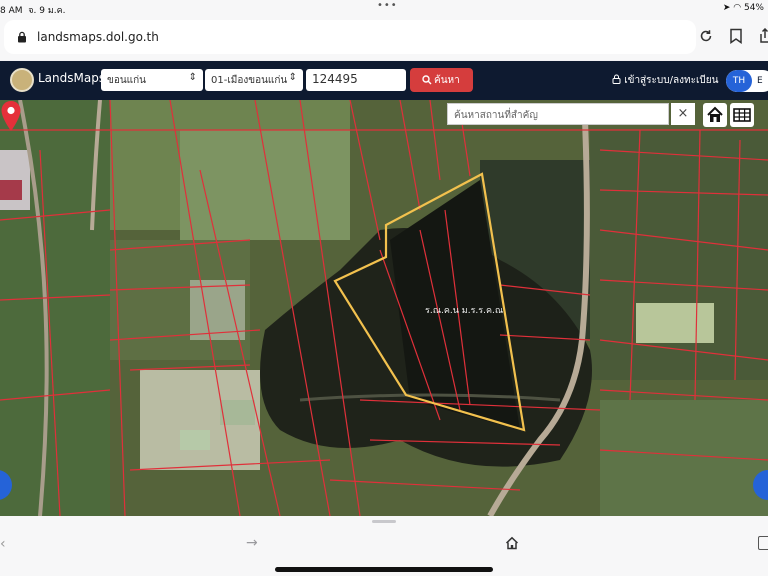 This screenshot has width=768, height=576. Describe the element at coordinates (249, 80) in the screenshot. I see `district-select-value: 01-เมืองขอนแก่น` at that location.